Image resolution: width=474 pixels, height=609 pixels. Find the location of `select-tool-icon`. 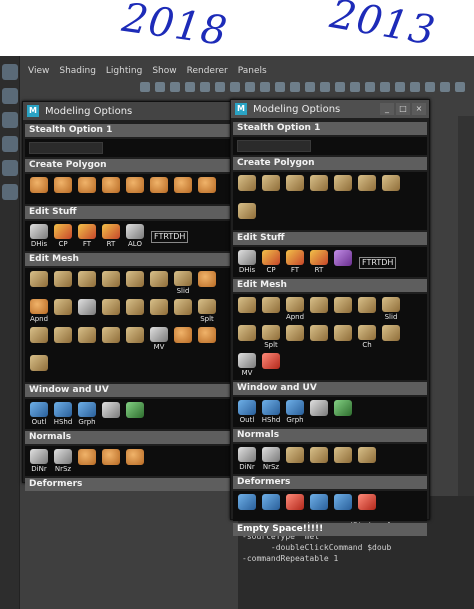

select-tool-icon is located at coordinates (10, 72).